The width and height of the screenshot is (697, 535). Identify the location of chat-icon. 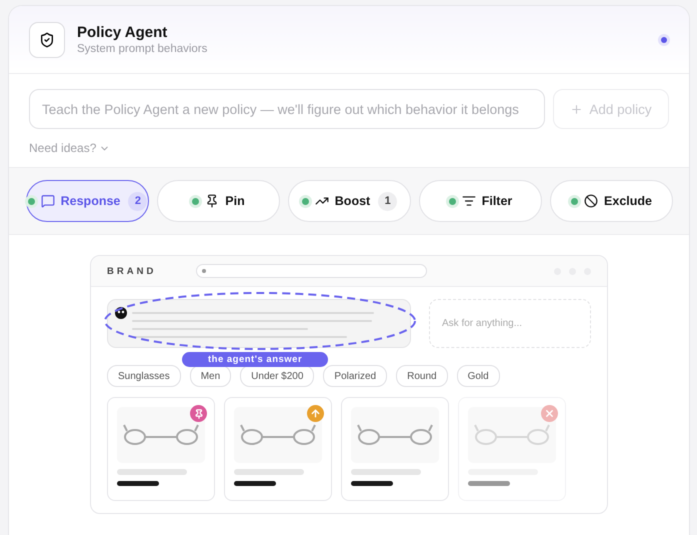
(47, 201).